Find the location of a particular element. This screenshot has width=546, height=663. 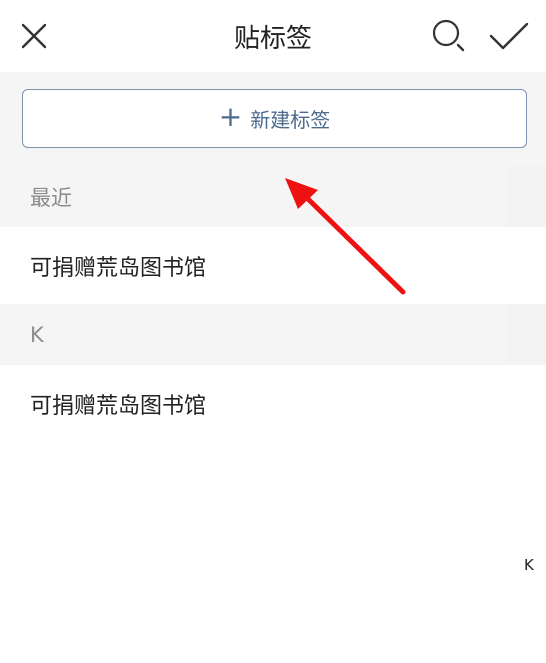

index-bar-letter-k: K is located at coordinates (529, 565).